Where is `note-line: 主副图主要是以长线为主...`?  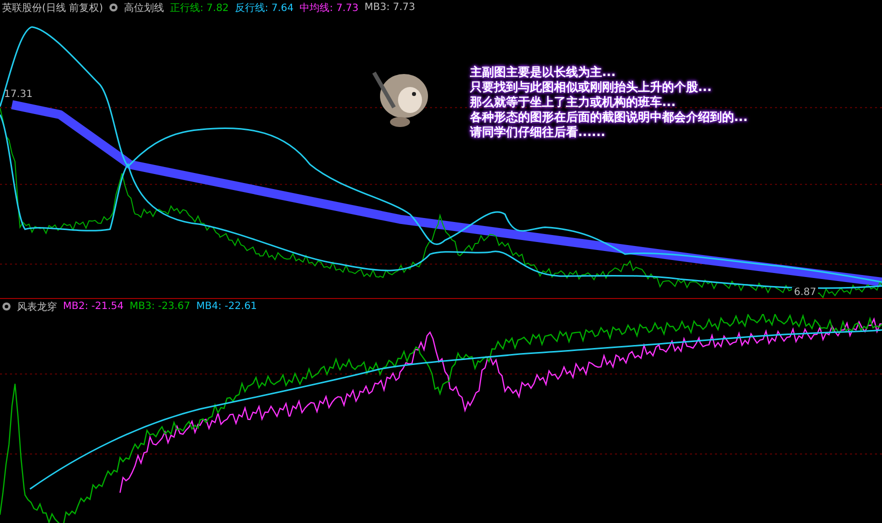
note-line: 主副图主要是以长线为主... is located at coordinates (543, 72).